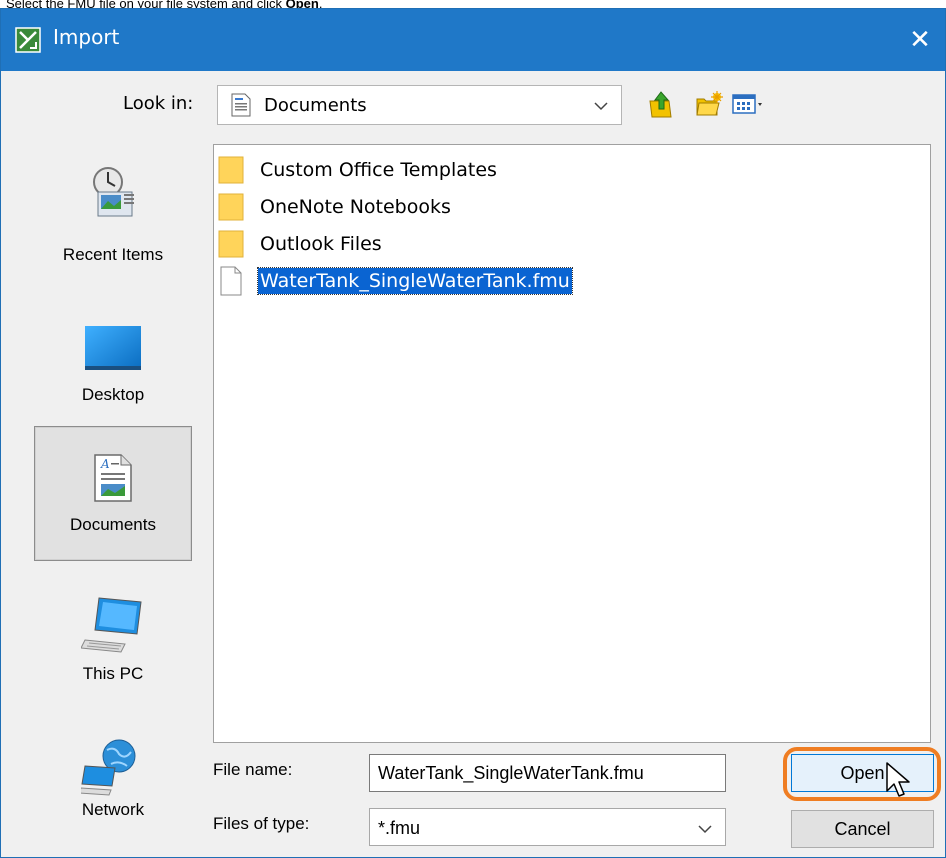  Describe the element at coordinates (231, 281) in the screenshot. I see `file-icon` at that location.